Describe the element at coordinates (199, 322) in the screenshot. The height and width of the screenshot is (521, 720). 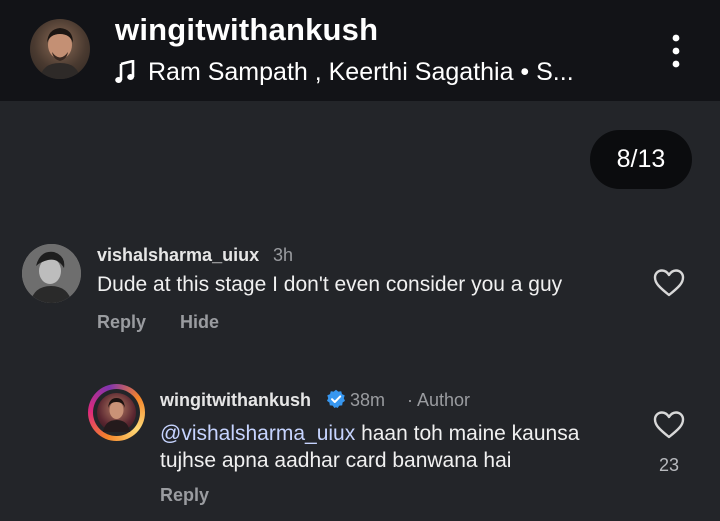
I see `comment-hide-button: Hide` at that location.